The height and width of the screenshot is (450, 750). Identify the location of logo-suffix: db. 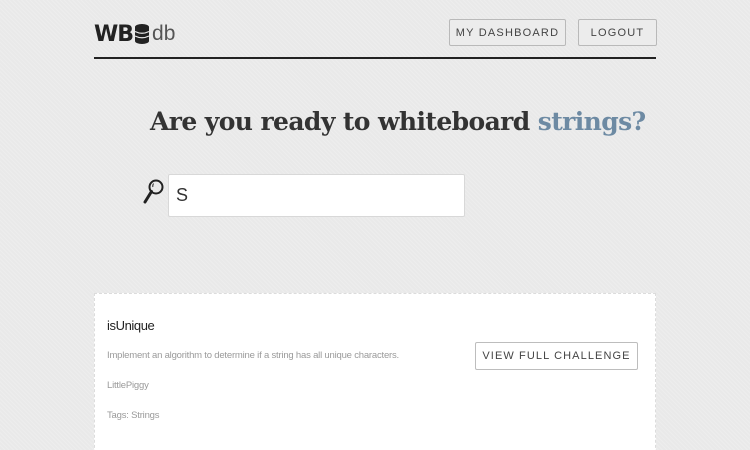
(164, 33).